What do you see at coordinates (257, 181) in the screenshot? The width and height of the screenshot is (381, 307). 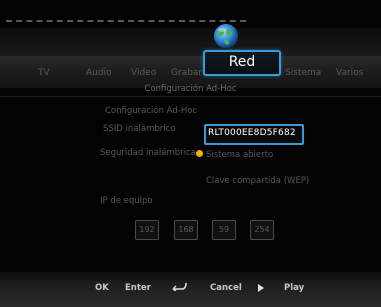 I see `security-option-wep: Clave compartida (WEP)` at bounding box center [257, 181].